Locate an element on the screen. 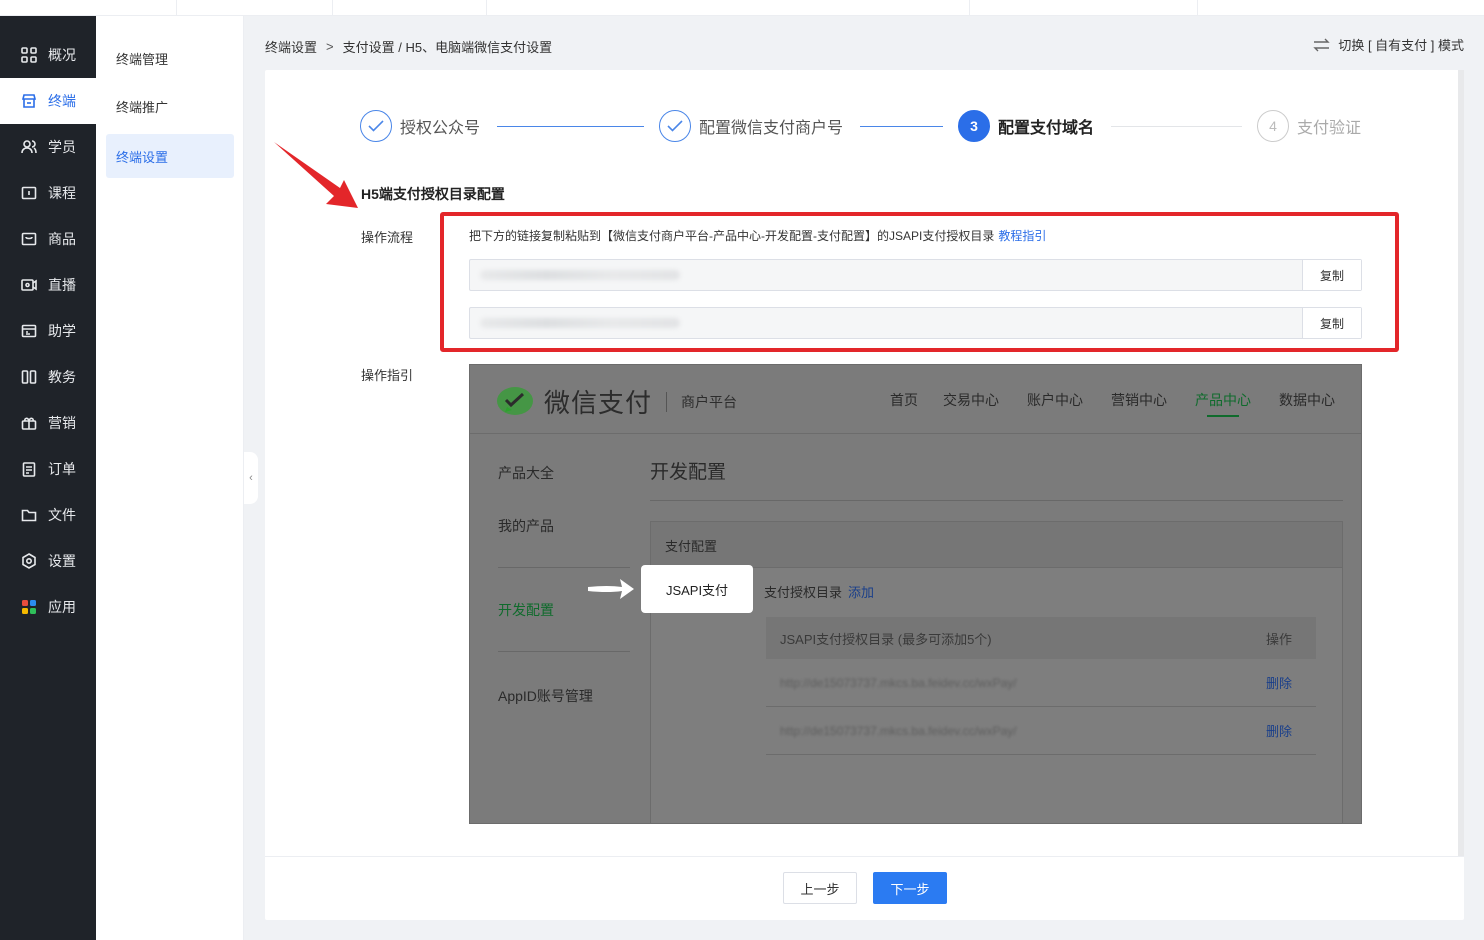 This screenshot has width=1484, height=940. step-4: 4 支付验证 is located at coordinates (1309, 126).